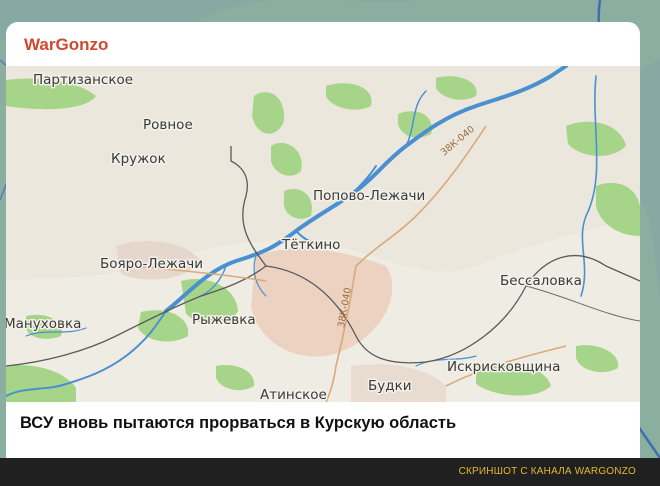  I want to click on place-partizanskoe: Партизанское, so click(83, 80).